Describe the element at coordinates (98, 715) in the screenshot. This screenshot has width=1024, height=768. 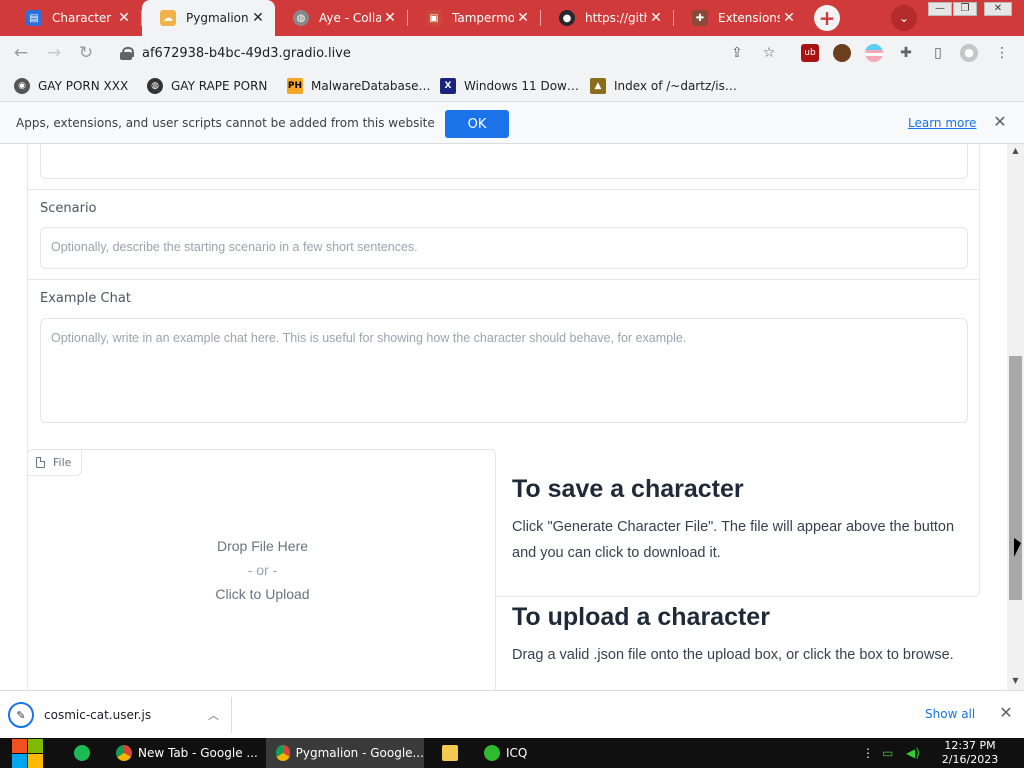
I see `download-filename: cosmic-cat.user.js` at that location.